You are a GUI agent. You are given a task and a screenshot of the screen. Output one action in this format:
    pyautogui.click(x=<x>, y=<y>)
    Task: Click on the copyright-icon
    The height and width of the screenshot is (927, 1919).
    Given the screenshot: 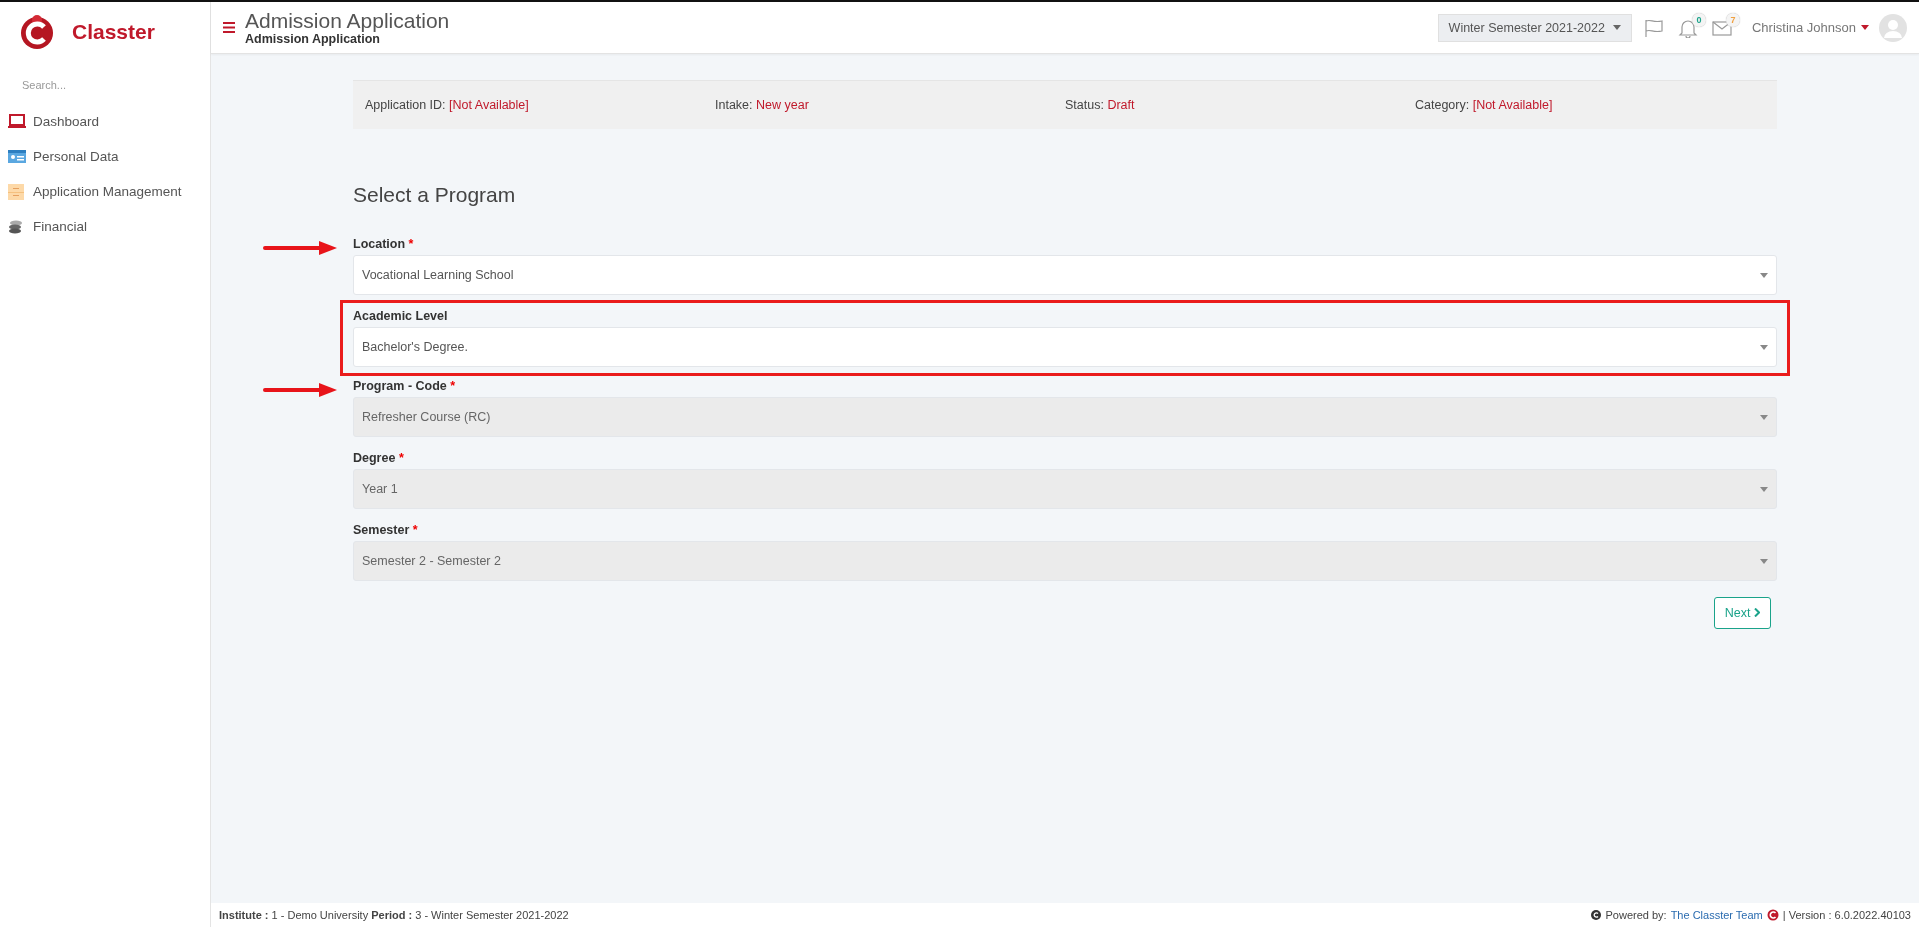 What is the action you would take?
    pyautogui.click(x=1596, y=915)
    